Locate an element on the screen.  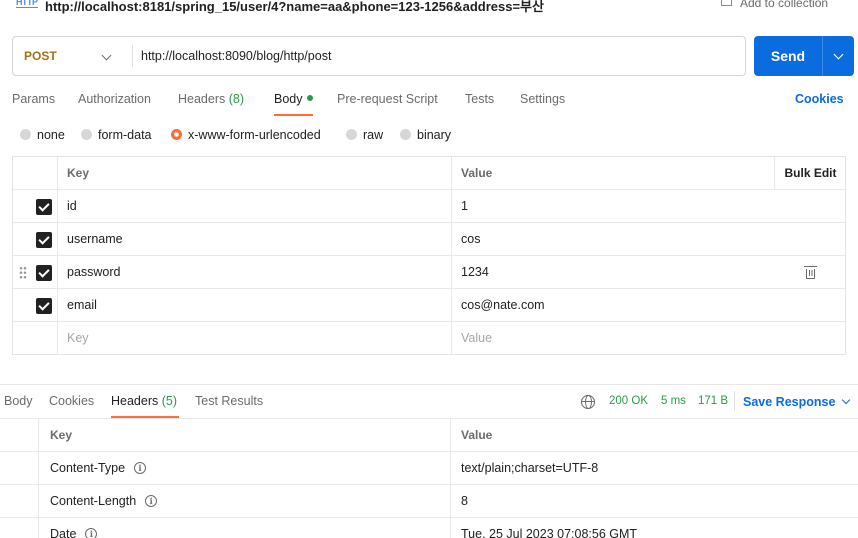
send-button-group: Send is located at coordinates (804, 56).